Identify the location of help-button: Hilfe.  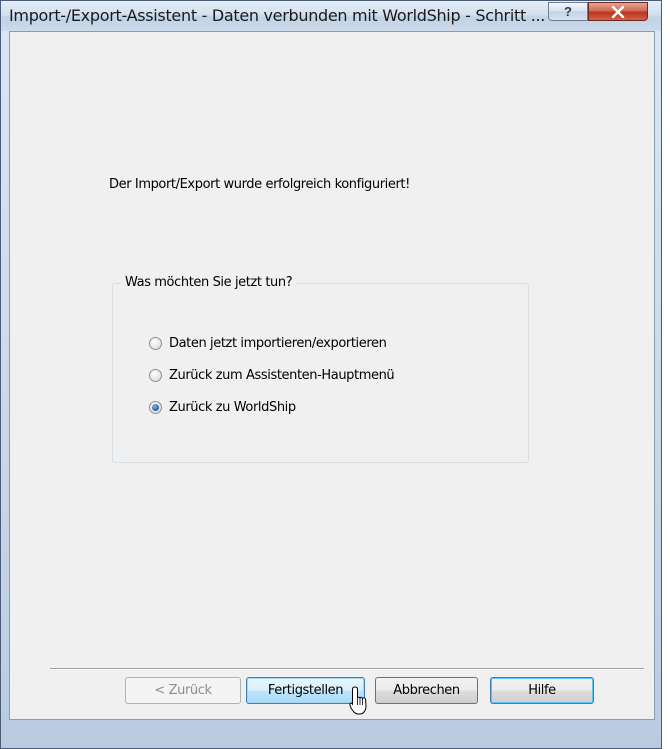
(542, 690).